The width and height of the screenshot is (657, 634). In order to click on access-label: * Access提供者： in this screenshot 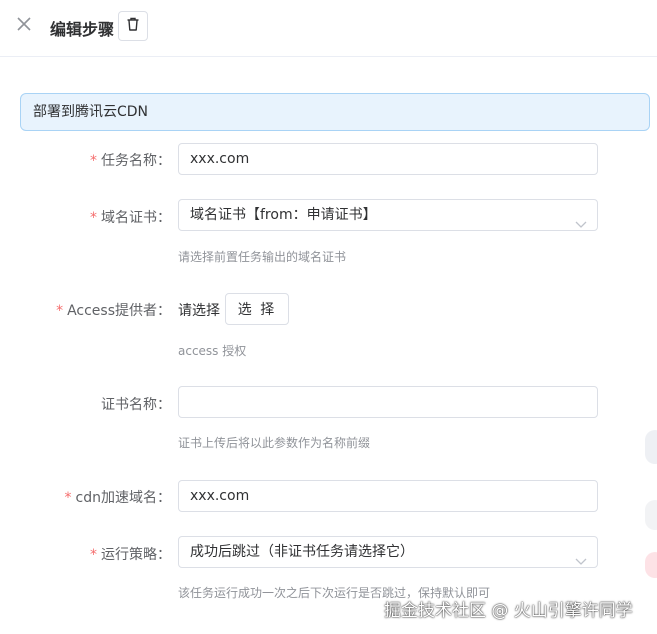, I will do `click(113, 311)`.